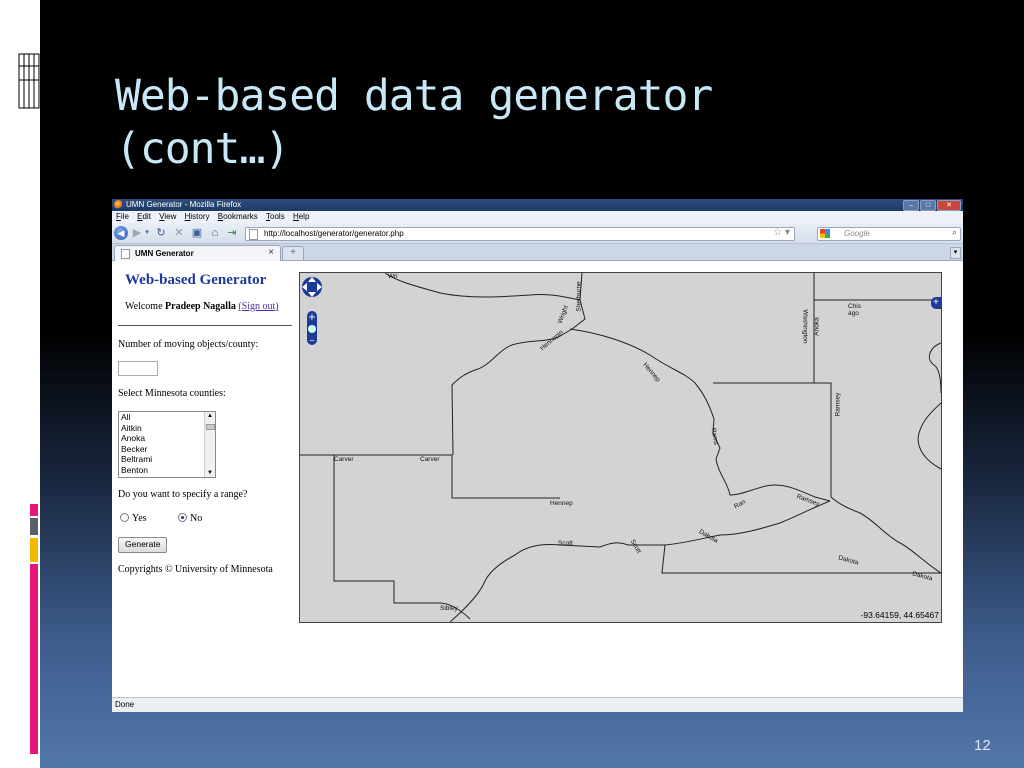  I want to click on divider, so click(205, 325).